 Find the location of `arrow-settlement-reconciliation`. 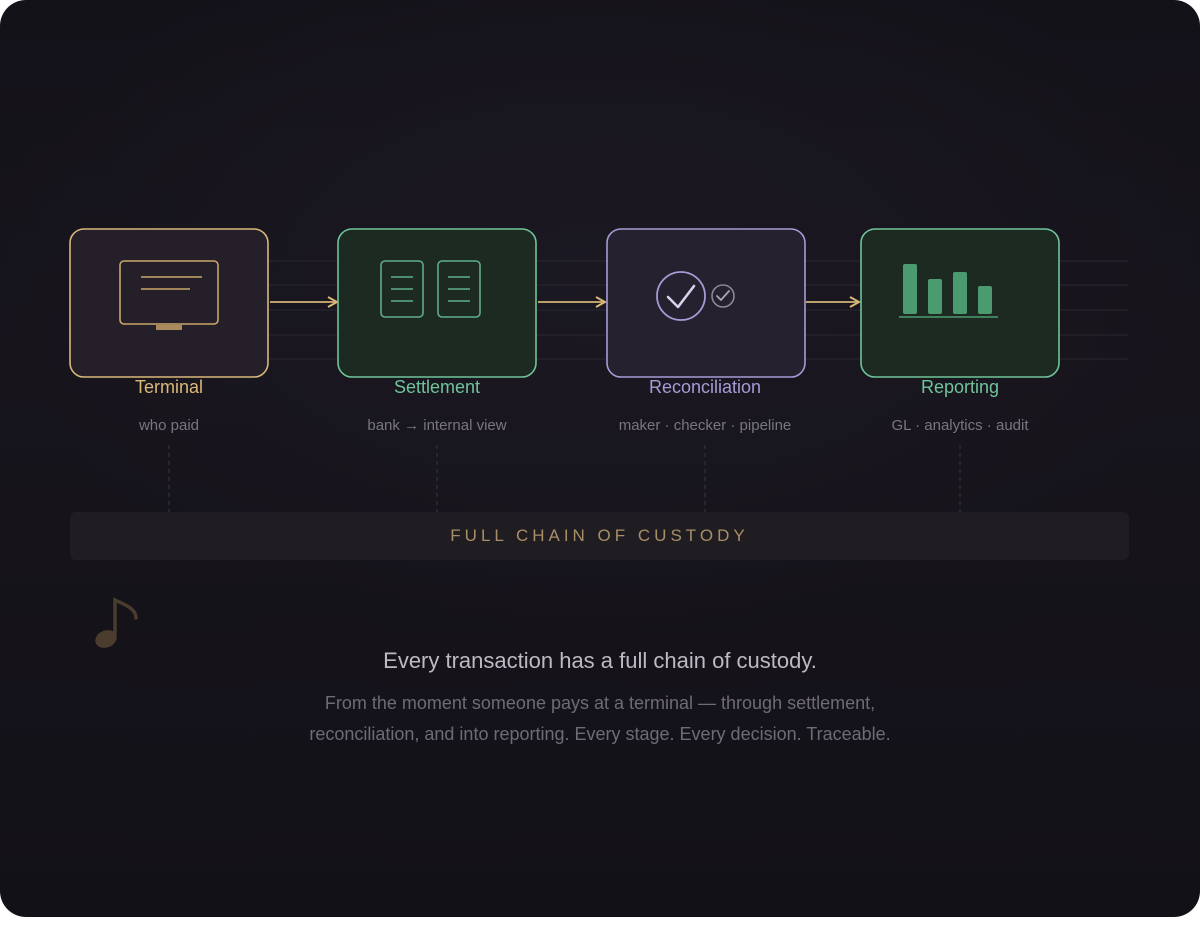

arrow-settlement-reconciliation is located at coordinates (573, 302).